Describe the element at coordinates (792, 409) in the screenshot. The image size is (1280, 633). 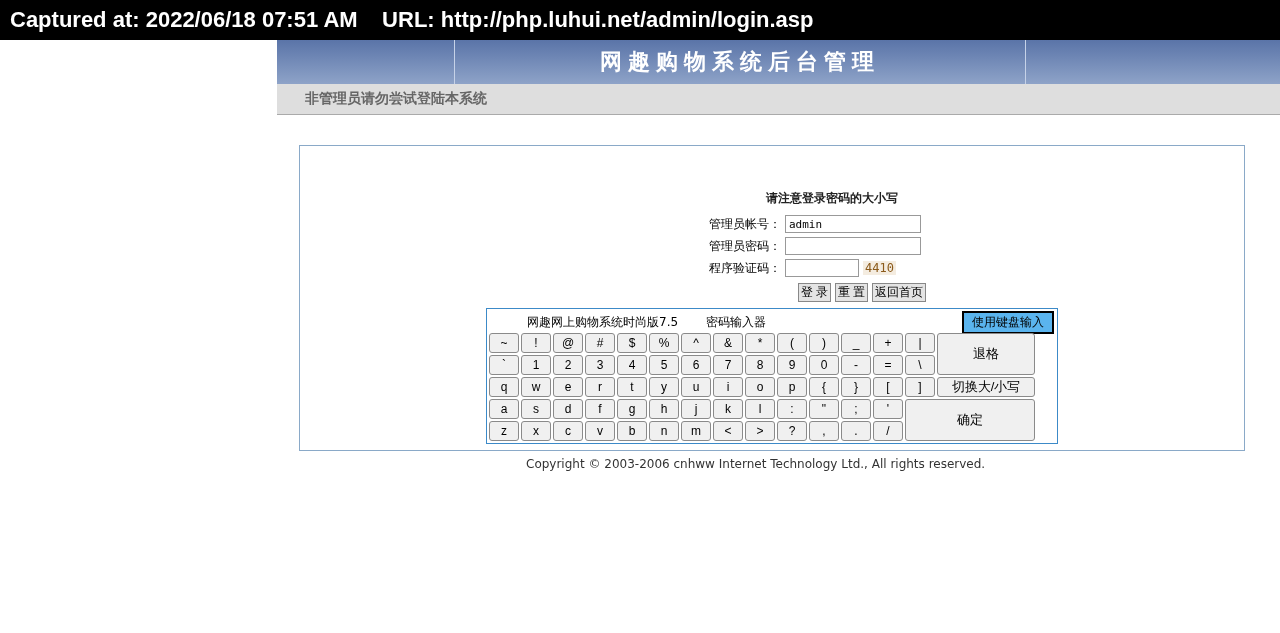
I see `keyboard-key: :` at that location.